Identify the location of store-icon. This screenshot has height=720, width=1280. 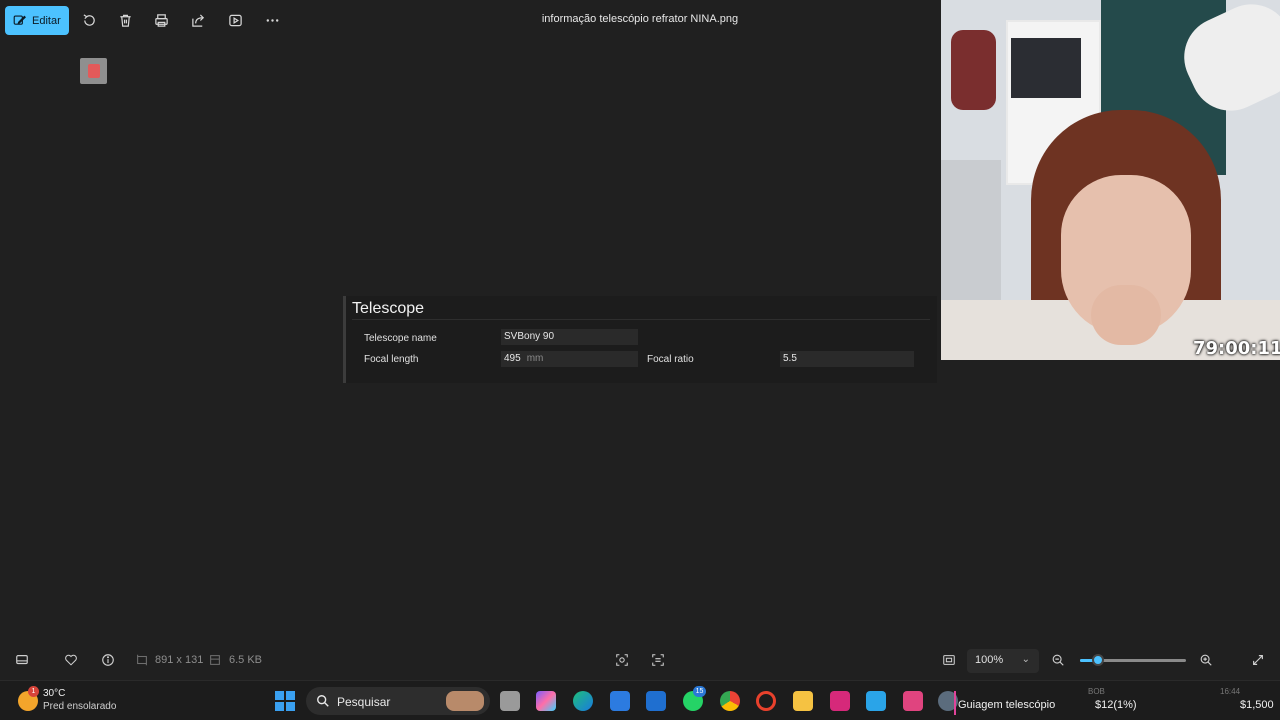
(620, 701).